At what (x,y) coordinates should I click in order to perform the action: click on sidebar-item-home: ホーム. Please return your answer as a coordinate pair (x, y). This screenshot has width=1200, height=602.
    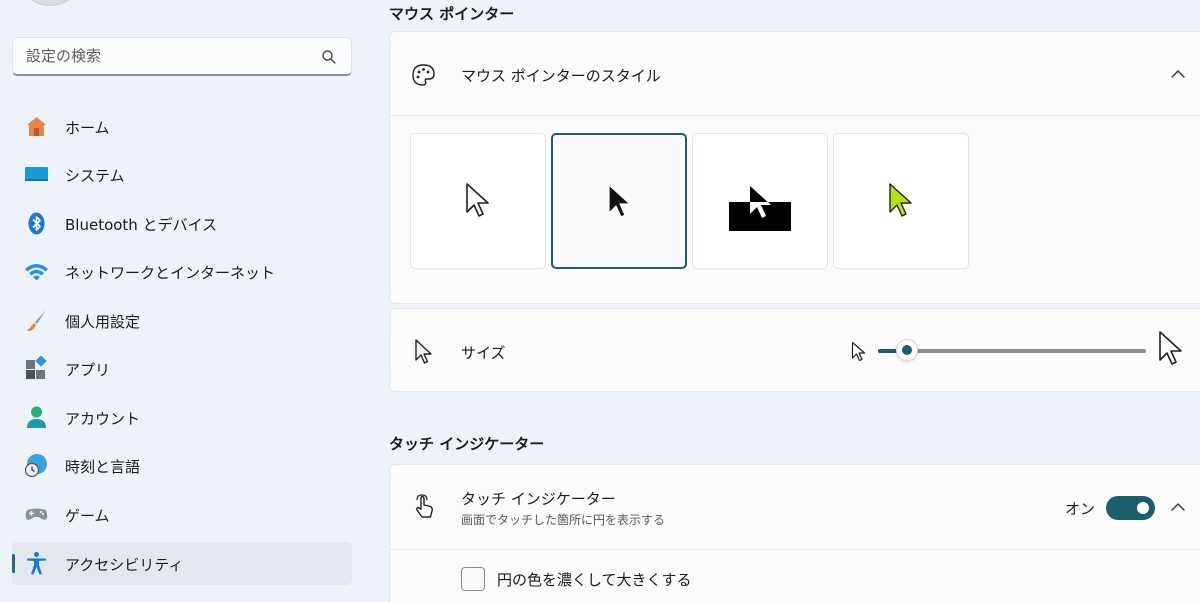
    Looking at the image, I should click on (182, 126).